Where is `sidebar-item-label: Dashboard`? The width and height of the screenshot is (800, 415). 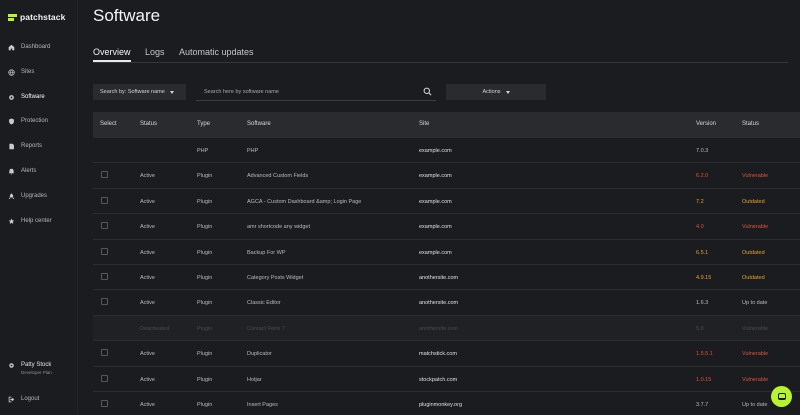 sidebar-item-label: Dashboard is located at coordinates (36, 47).